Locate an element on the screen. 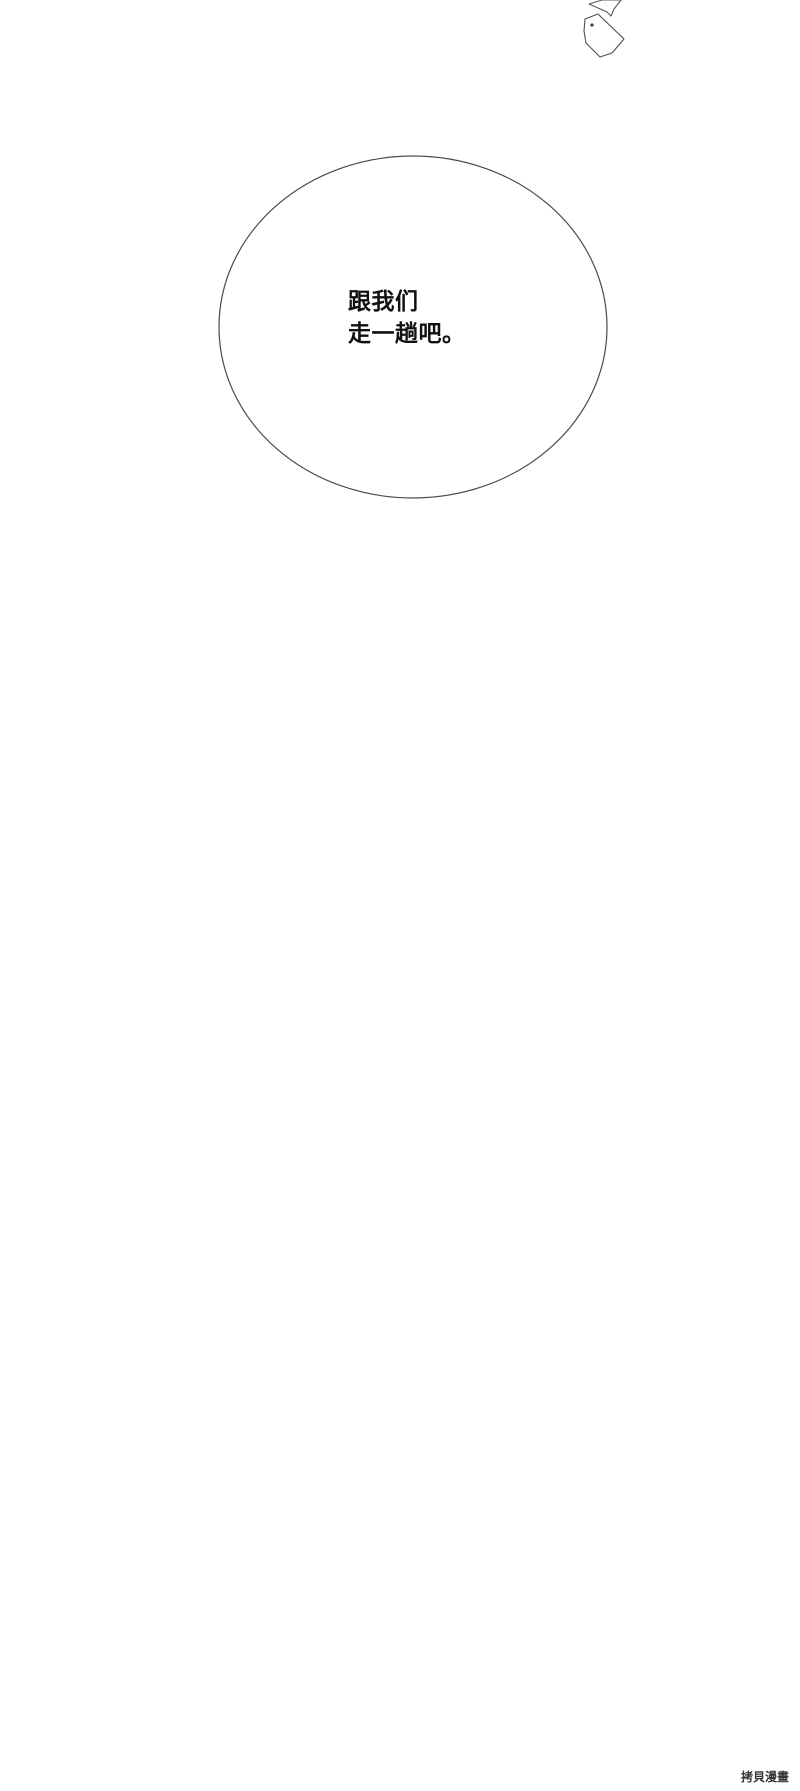 This screenshot has width=800, height=1791. watermark-text: 拷貝漫畫 is located at coordinates (764, 1777).